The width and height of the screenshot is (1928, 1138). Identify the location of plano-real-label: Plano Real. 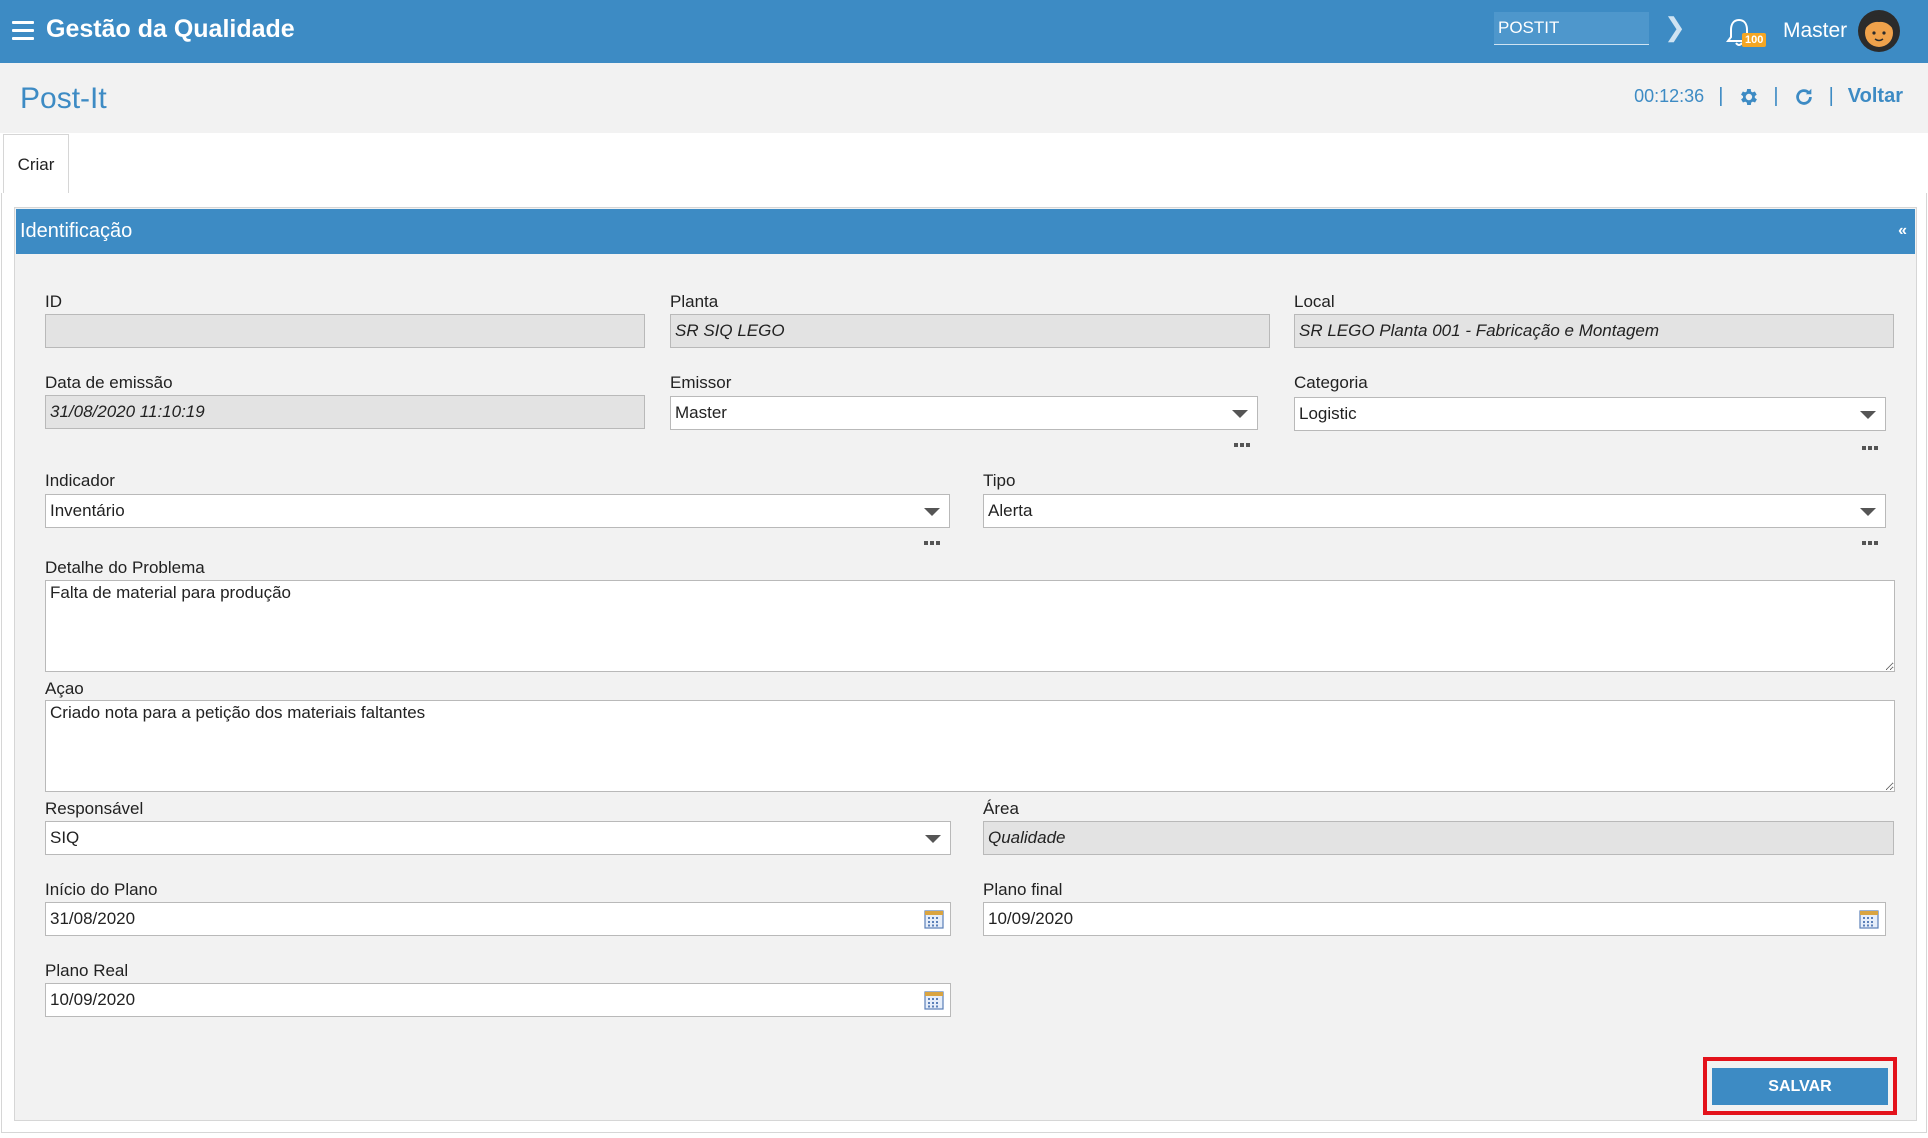
(87, 970).